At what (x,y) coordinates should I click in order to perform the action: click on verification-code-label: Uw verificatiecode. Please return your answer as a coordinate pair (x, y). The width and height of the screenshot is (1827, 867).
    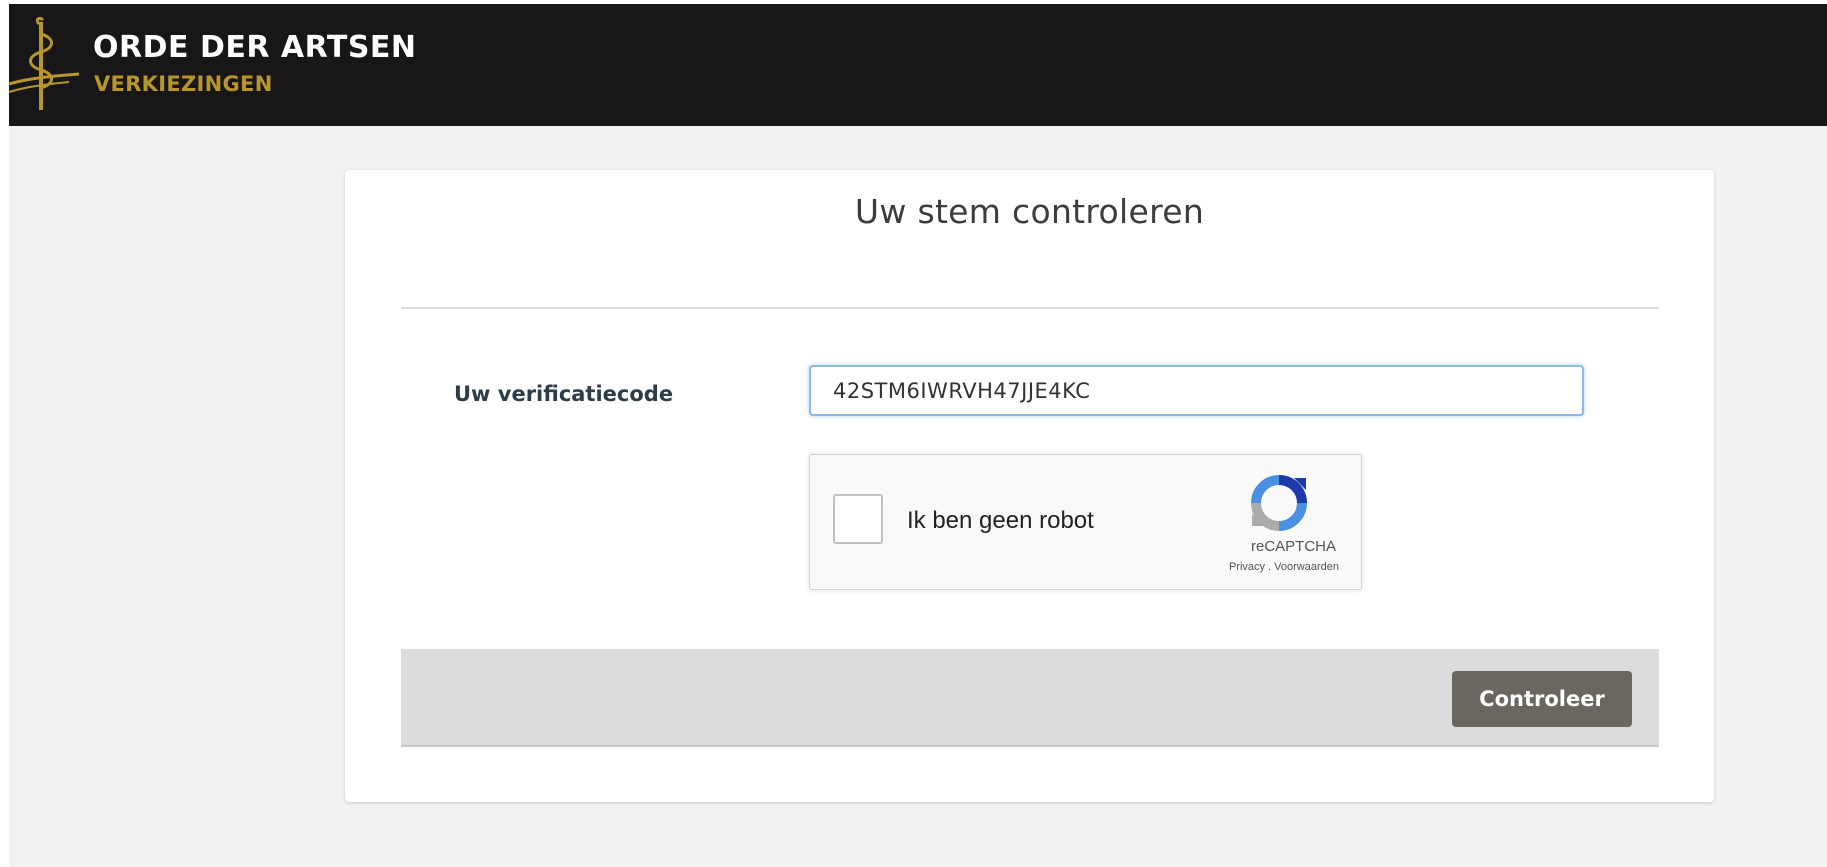
    Looking at the image, I should click on (564, 394).